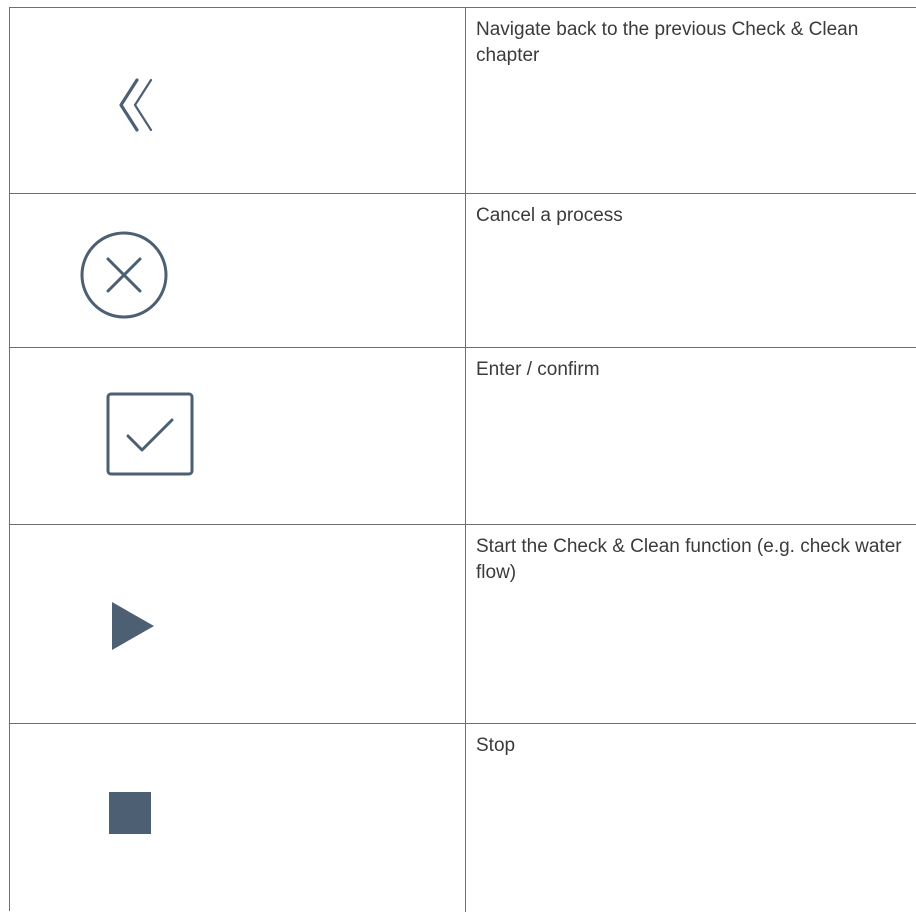 The width and height of the screenshot is (916, 912). What do you see at coordinates (151, 437) in the screenshot?
I see `checkbox-check-icon` at bounding box center [151, 437].